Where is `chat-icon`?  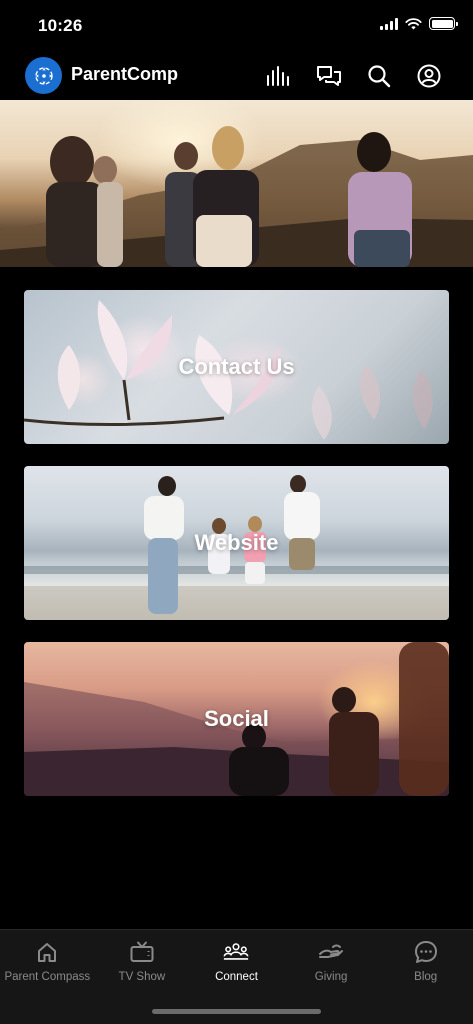 chat-icon is located at coordinates (329, 76).